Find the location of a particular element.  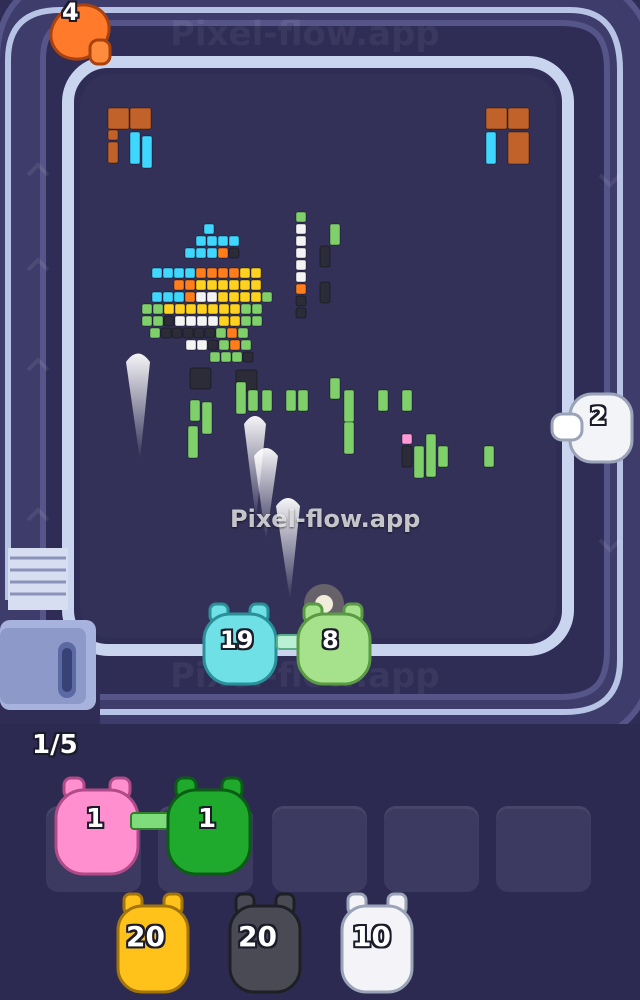

pixel-pink is located at coordinates (407, 439).